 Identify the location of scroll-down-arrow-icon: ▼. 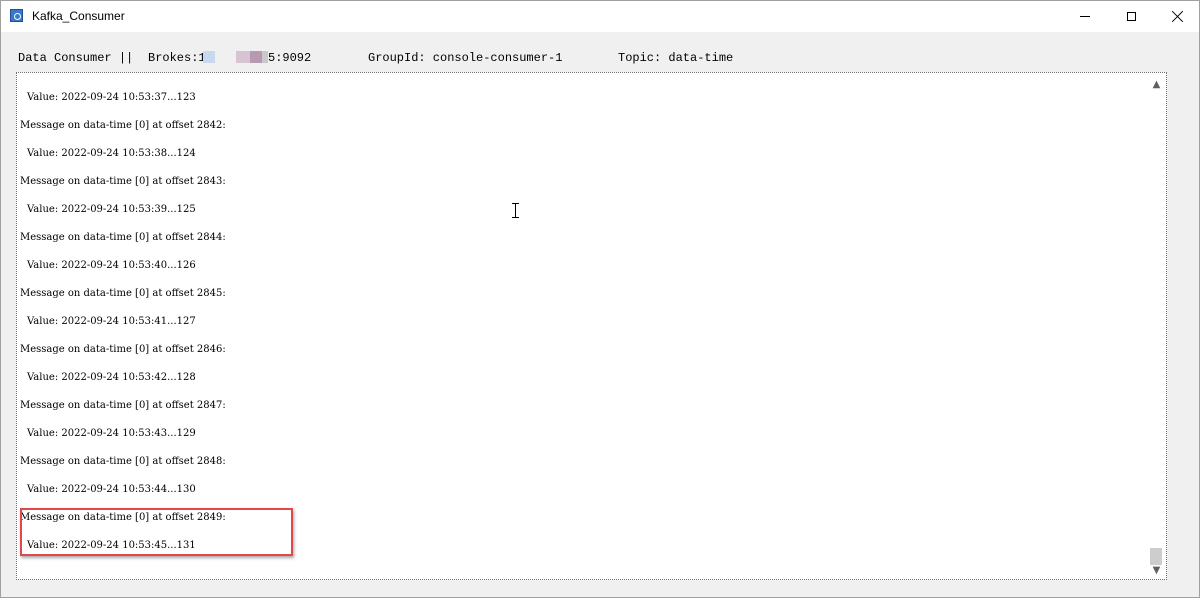
(1156, 570).